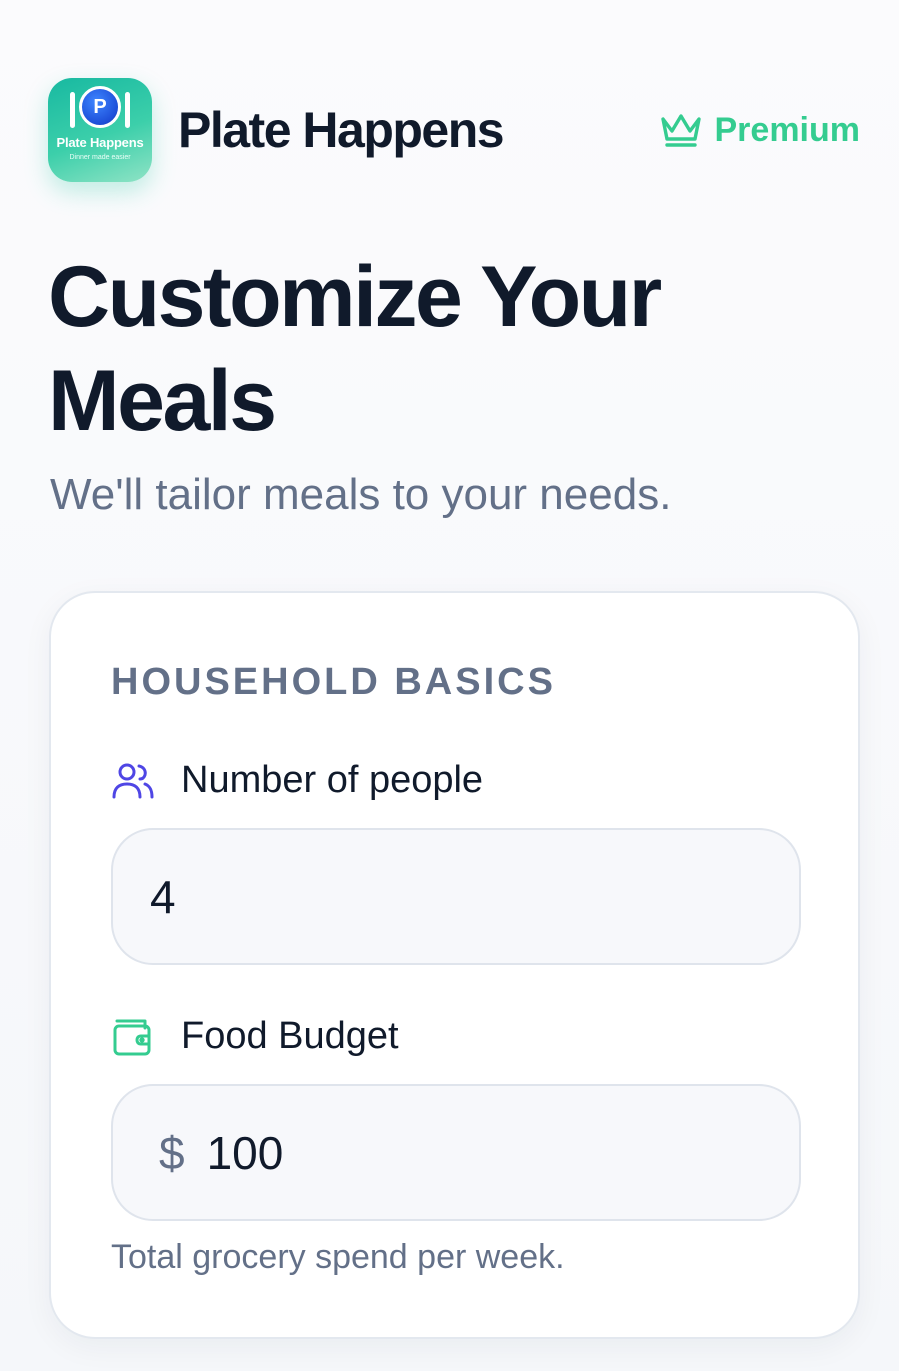 The image size is (899, 1371). I want to click on people-input, so click(456, 896).